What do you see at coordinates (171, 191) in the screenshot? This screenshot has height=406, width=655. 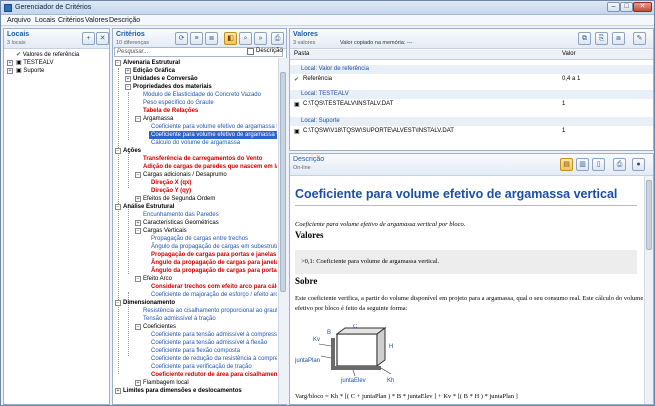 I see `tree-node: Direção Y (qy)` at bounding box center [171, 191].